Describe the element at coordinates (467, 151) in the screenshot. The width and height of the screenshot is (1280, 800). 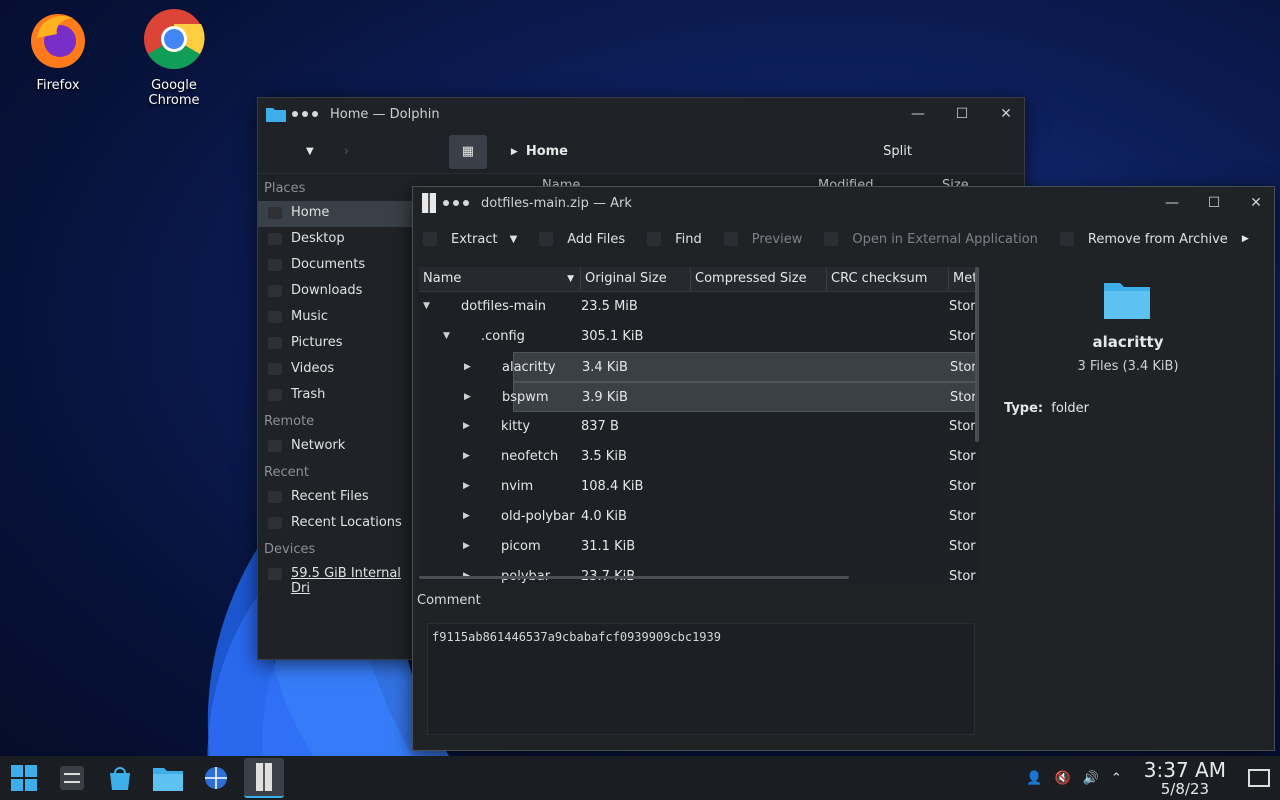
I see `view-mode-icon: ▦` at that location.